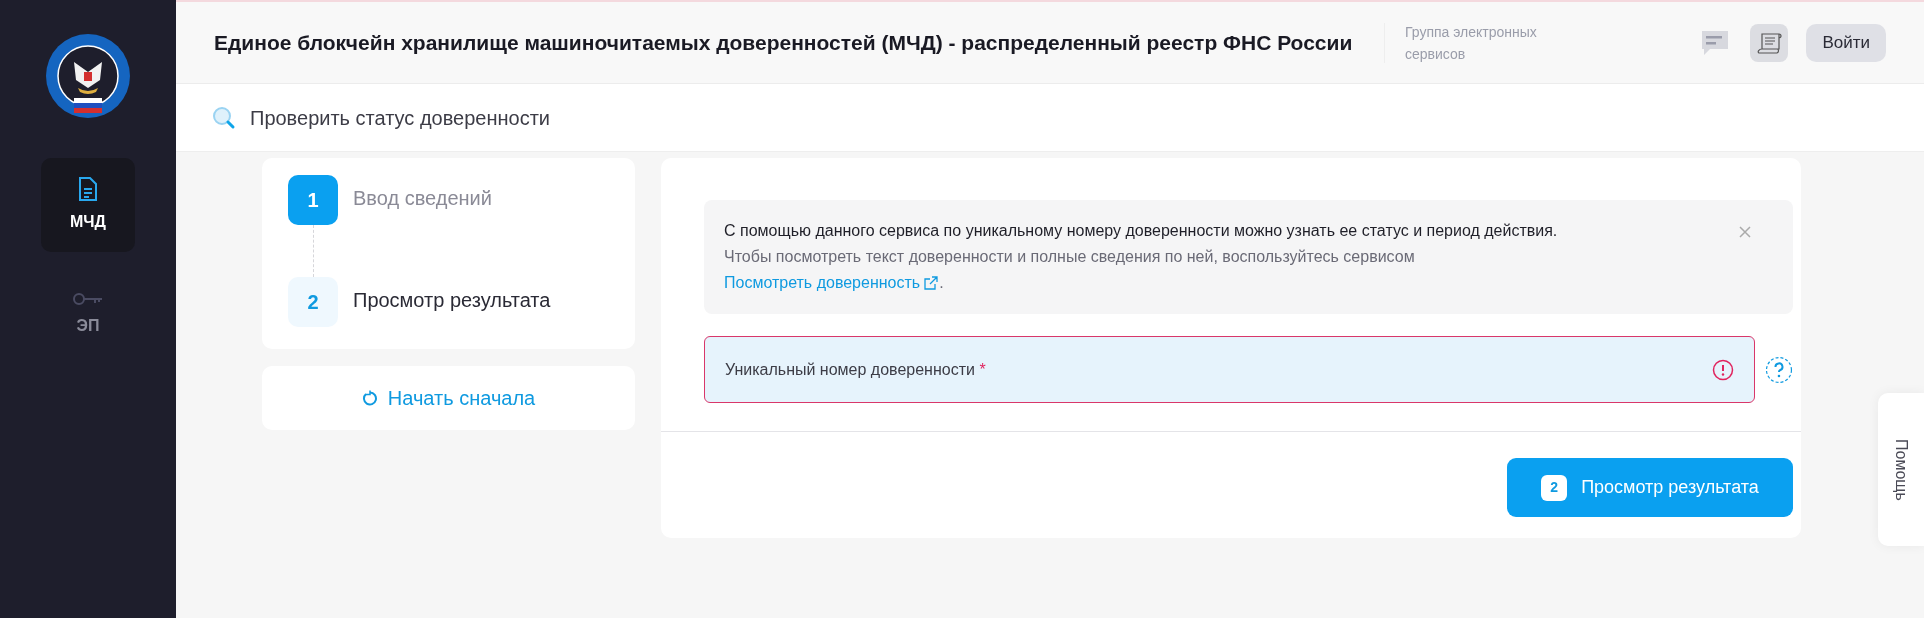  I want to click on scroll-icon, so click(1769, 42).